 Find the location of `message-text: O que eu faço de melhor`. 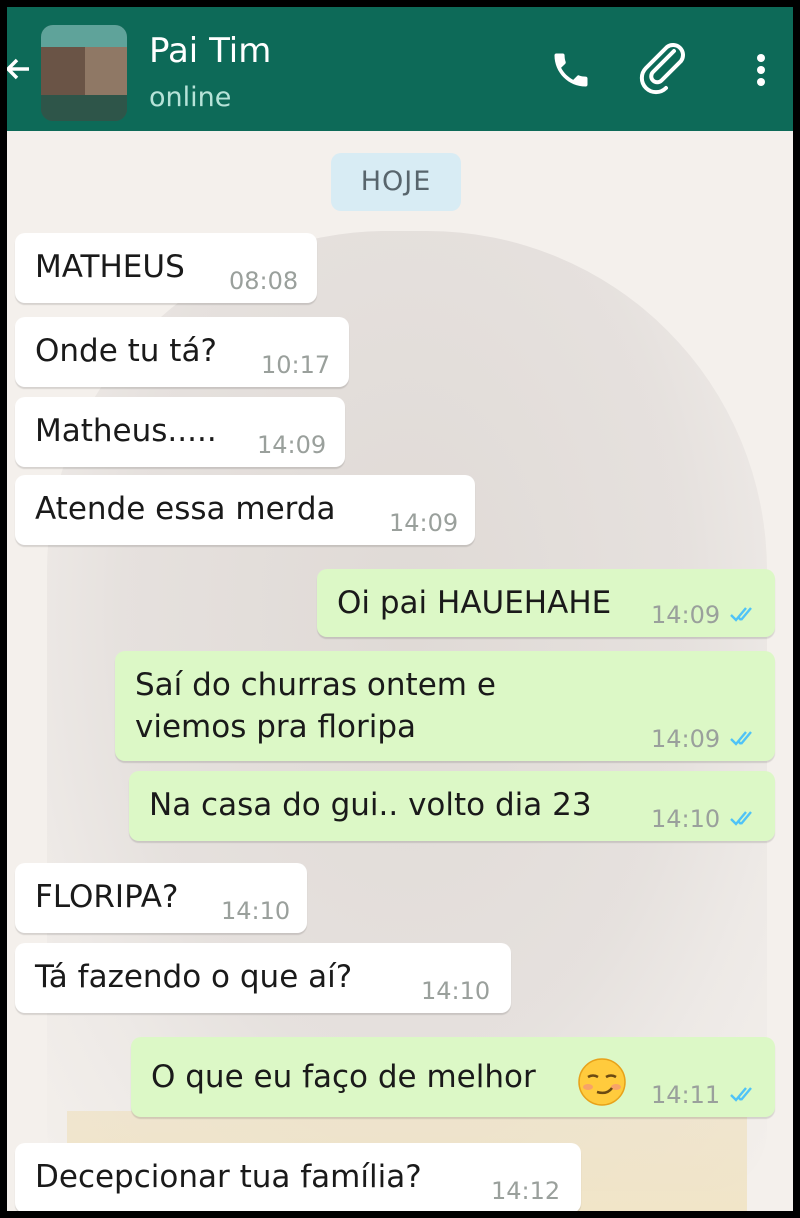

message-text: O que eu faço de melhor is located at coordinates (343, 1077).